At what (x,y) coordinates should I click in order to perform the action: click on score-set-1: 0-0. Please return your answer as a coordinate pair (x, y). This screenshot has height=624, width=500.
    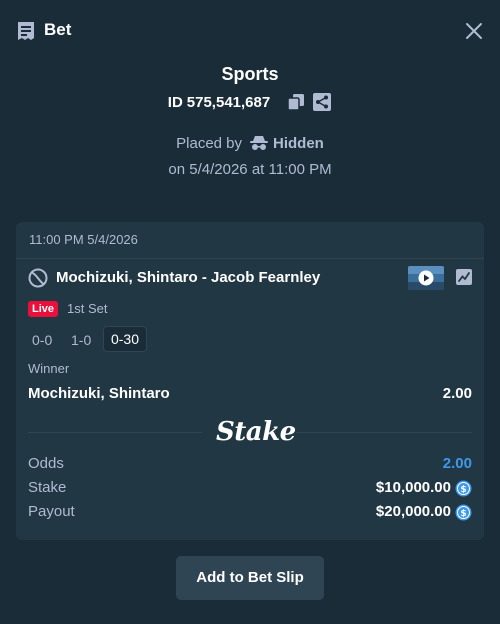
    Looking at the image, I should click on (42, 340).